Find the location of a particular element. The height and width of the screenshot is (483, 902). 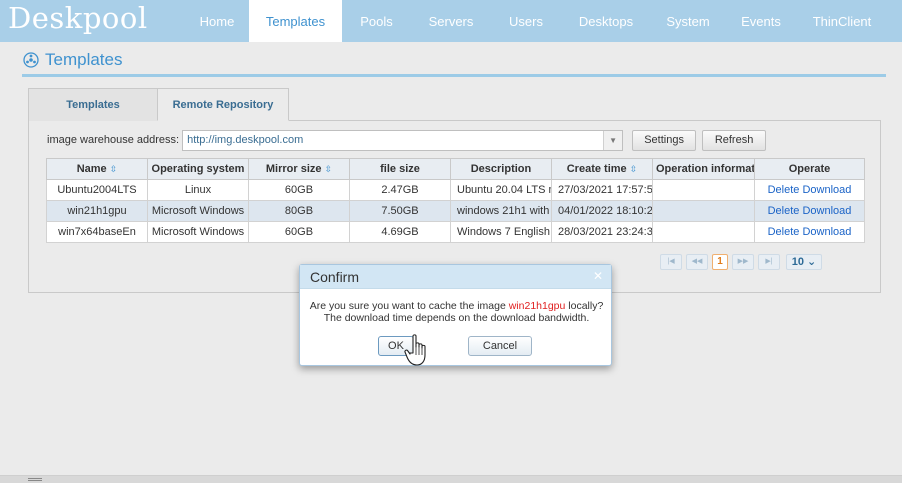

next-page-button: ▶▶ is located at coordinates (743, 262).